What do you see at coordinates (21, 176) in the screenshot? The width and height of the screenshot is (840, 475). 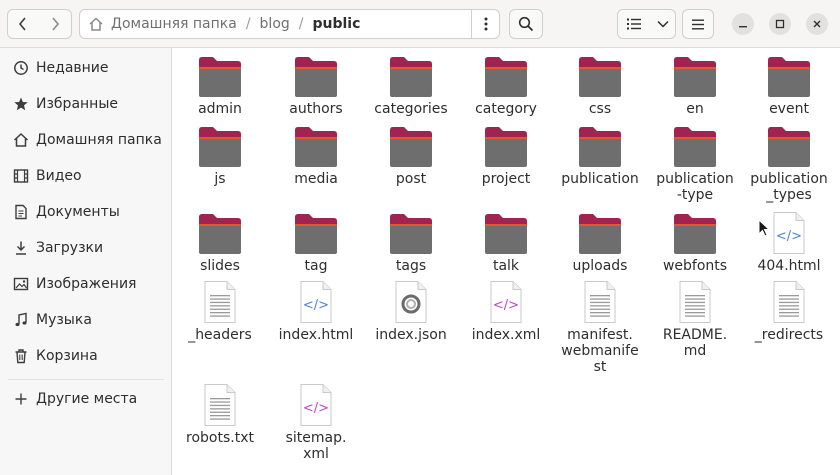 I see `film-icon` at bounding box center [21, 176].